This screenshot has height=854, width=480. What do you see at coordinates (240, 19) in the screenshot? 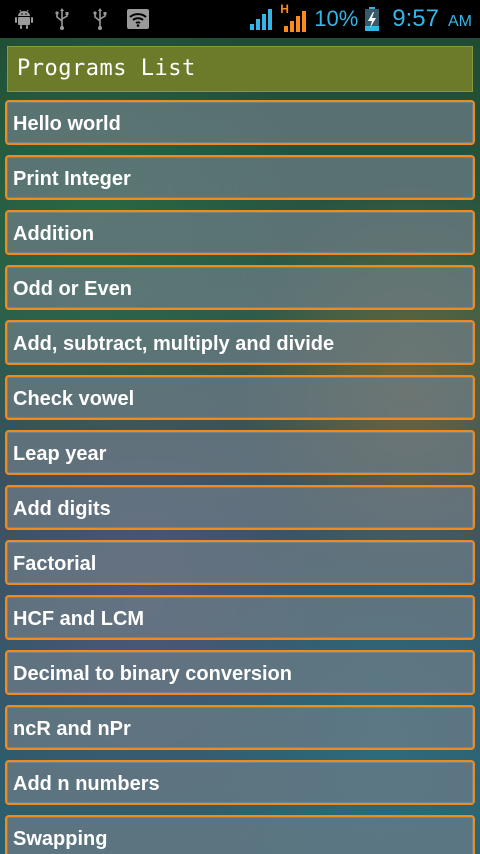
I see `status-bar: H 10% 9:57 AM` at bounding box center [240, 19].